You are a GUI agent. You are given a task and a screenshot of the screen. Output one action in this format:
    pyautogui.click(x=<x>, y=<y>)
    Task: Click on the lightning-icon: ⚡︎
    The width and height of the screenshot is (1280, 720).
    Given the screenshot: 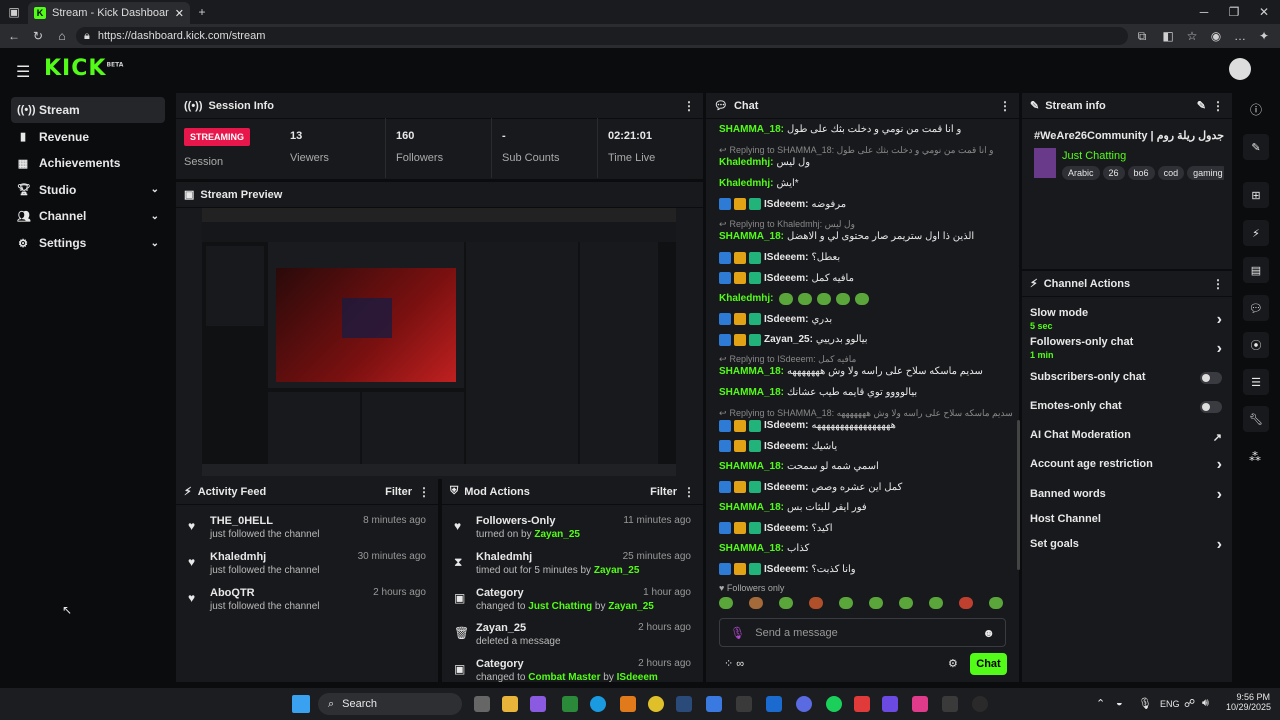 What is the action you would take?
    pyautogui.click(x=1256, y=233)
    